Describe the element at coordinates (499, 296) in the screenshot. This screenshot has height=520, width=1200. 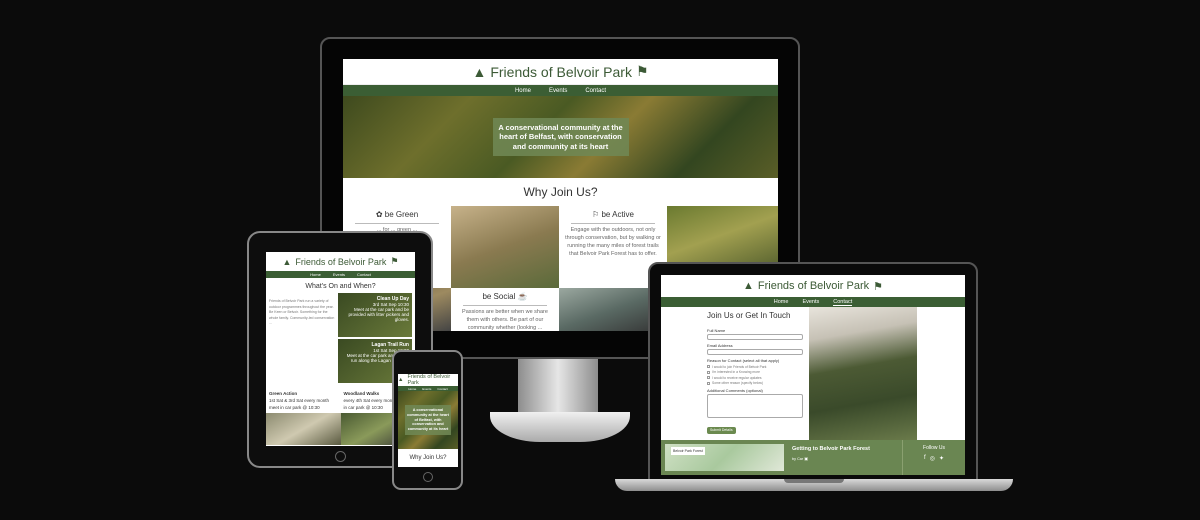
I see `be-social-title: be Social` at that location.